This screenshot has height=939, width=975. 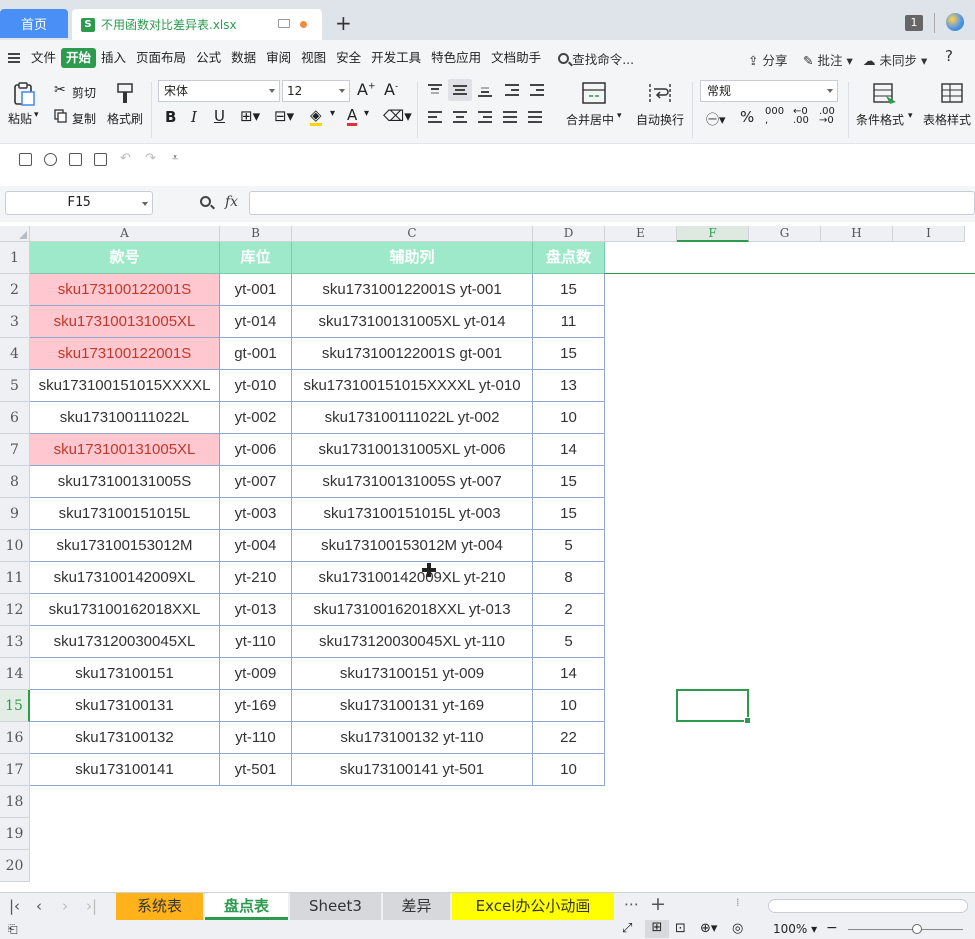 What do you see at coordinates (65, 906) in the screenshot?
I see `next-sheet-icon: ›` at bounding box center [65, 906].